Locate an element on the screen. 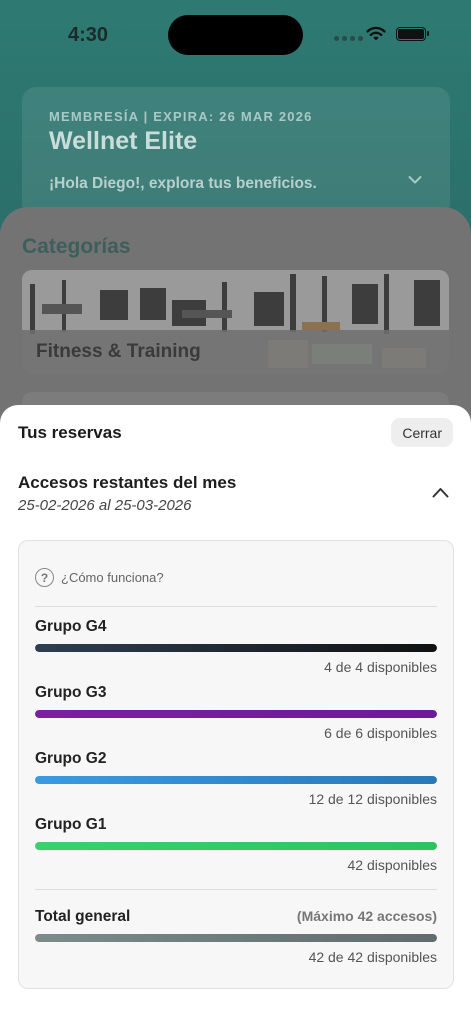 The width and height of the screenshot is (471, 1024). group-row-g2: Grupo G2 12 de 12 disponibles is located at coordinates (236, 778).